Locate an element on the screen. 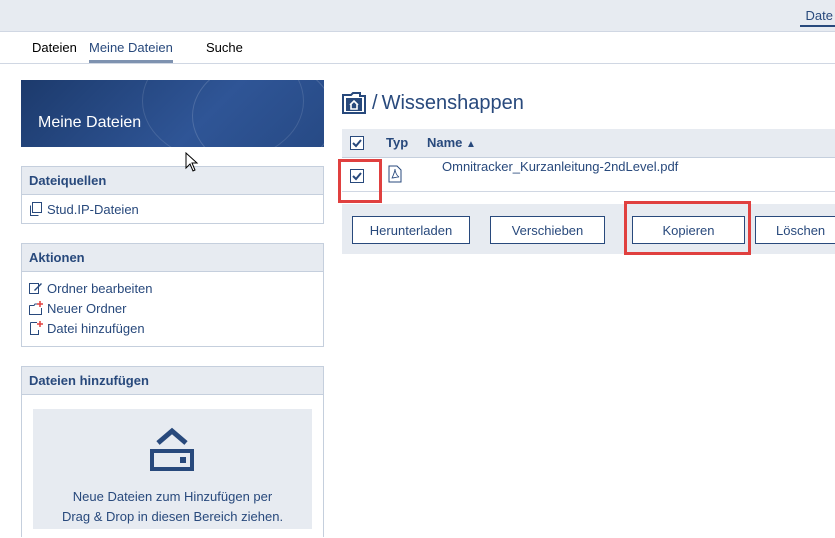 This screenshot has width=835, height=538. action-new-folder: Neuer Ordner is located at coordinates (172, 308).